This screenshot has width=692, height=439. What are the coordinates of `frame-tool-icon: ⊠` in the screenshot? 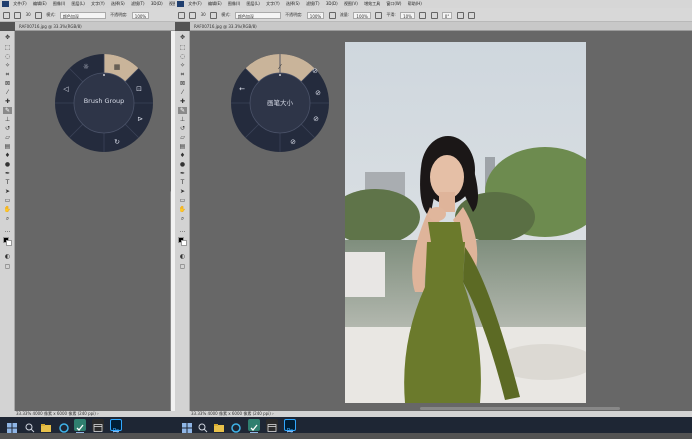 It's located at (7, 83).